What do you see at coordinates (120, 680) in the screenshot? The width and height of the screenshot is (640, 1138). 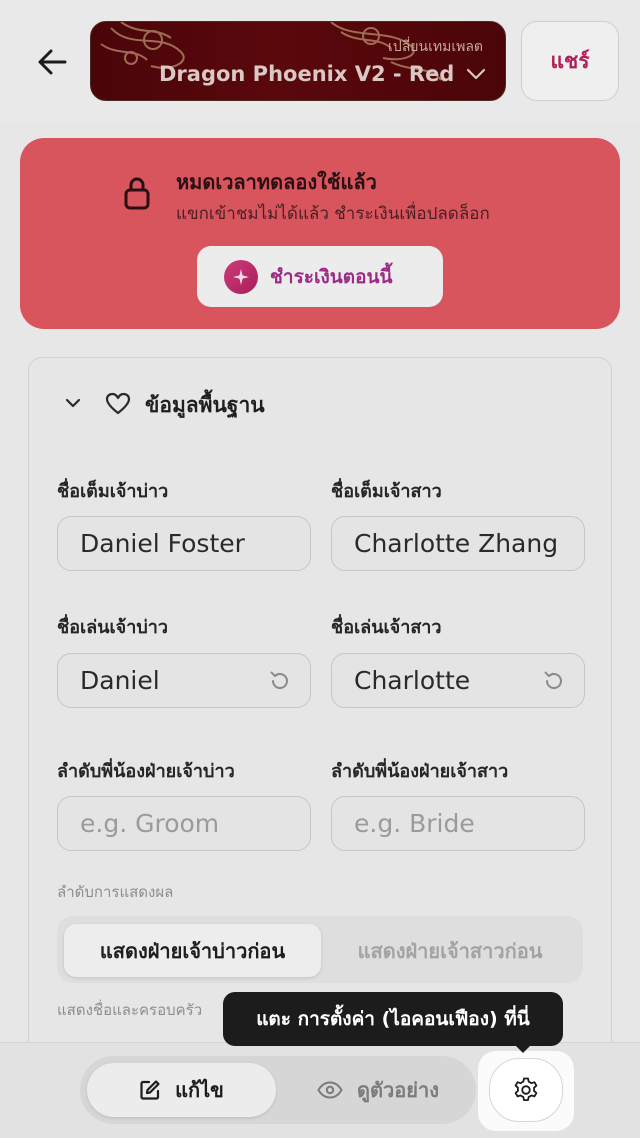 I see `groom-nickname-value: Daniel` at bounding box center [120, 680].